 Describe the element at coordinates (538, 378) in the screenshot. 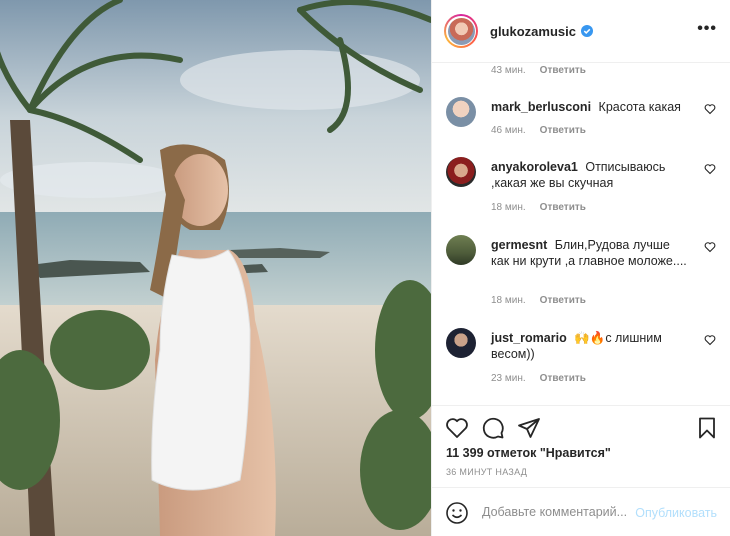

I see `comment-meta: 23 мин. Ответить` at that location.